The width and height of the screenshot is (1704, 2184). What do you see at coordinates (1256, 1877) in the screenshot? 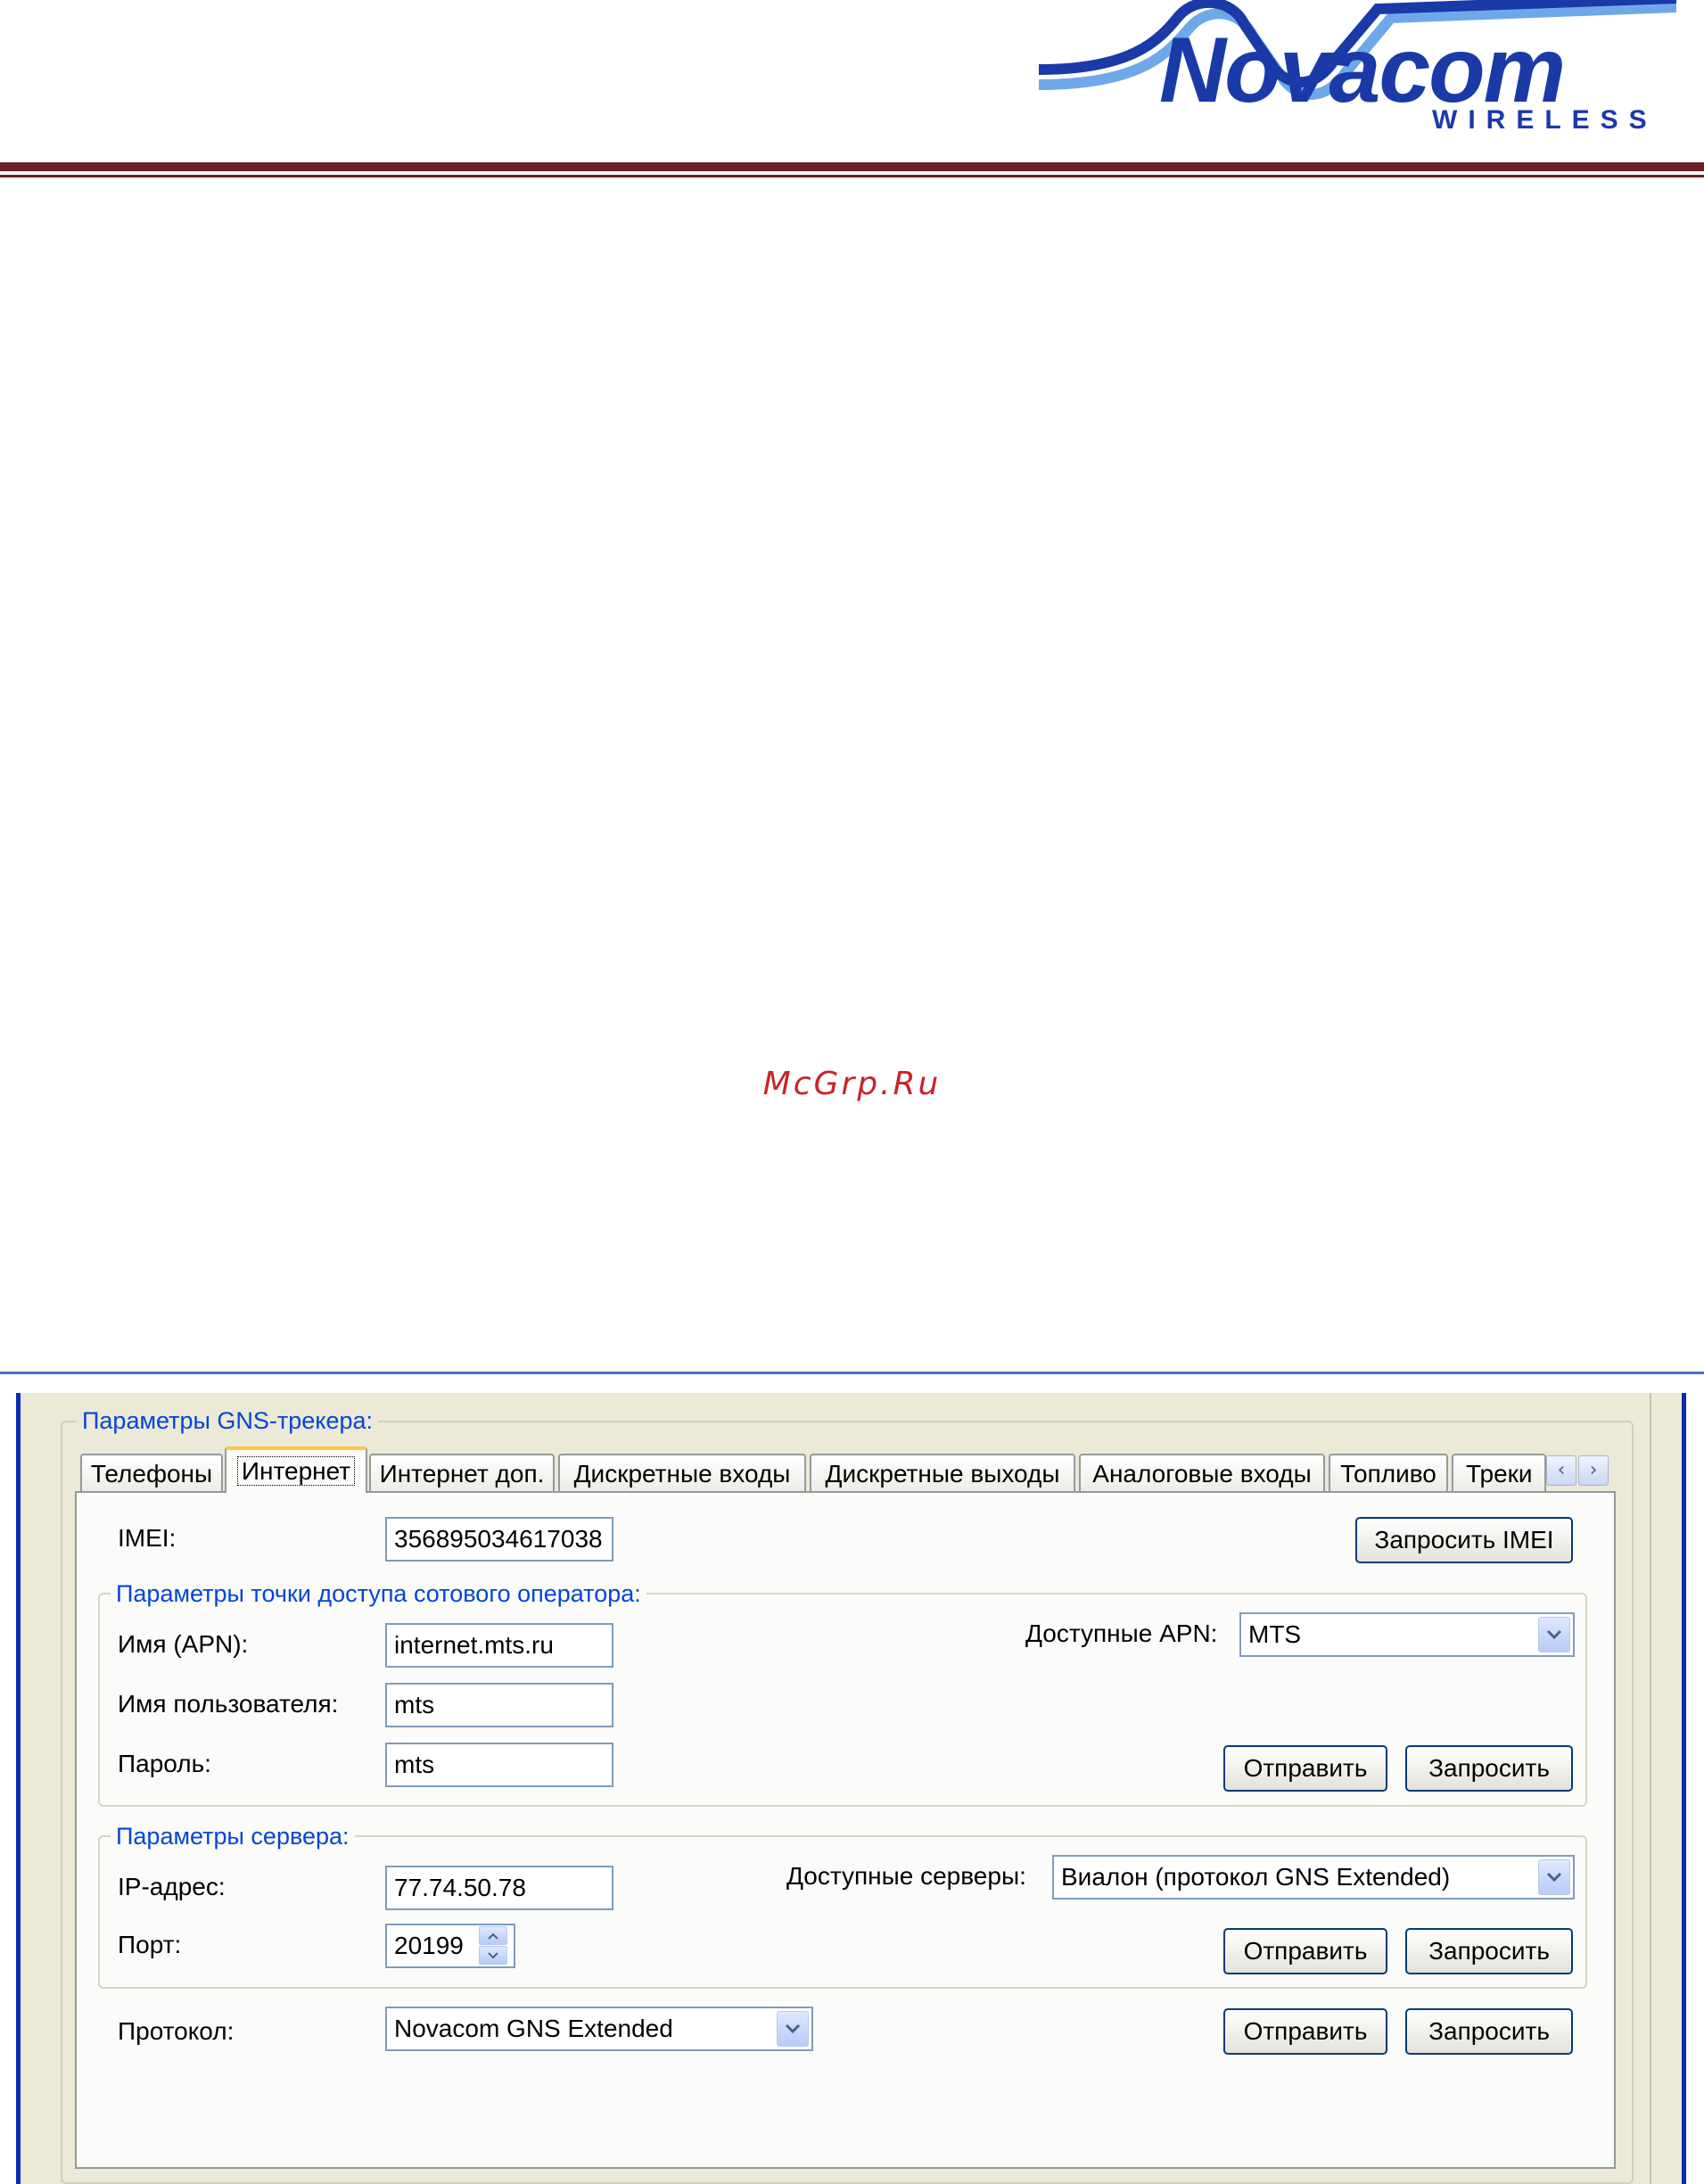
I see `available-servers-value: Виалон (протокол GNS Extended)` at bounding box center [1256, 1877].